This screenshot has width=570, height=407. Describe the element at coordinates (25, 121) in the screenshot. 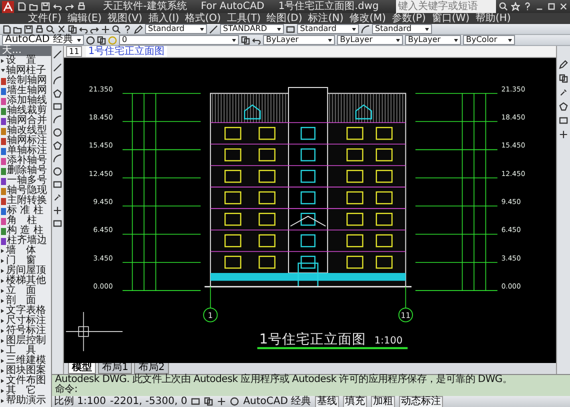

I see `panel-command: 轴网合并` at that location.